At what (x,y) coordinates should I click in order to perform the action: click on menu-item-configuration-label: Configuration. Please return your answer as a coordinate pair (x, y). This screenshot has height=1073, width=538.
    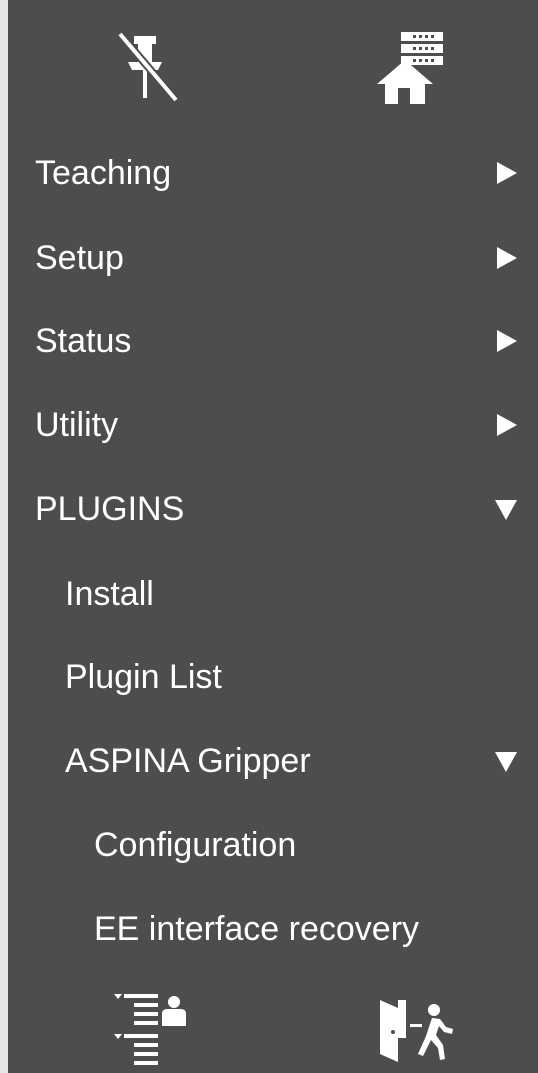
    Looking at the image, I should click on (195, 845).